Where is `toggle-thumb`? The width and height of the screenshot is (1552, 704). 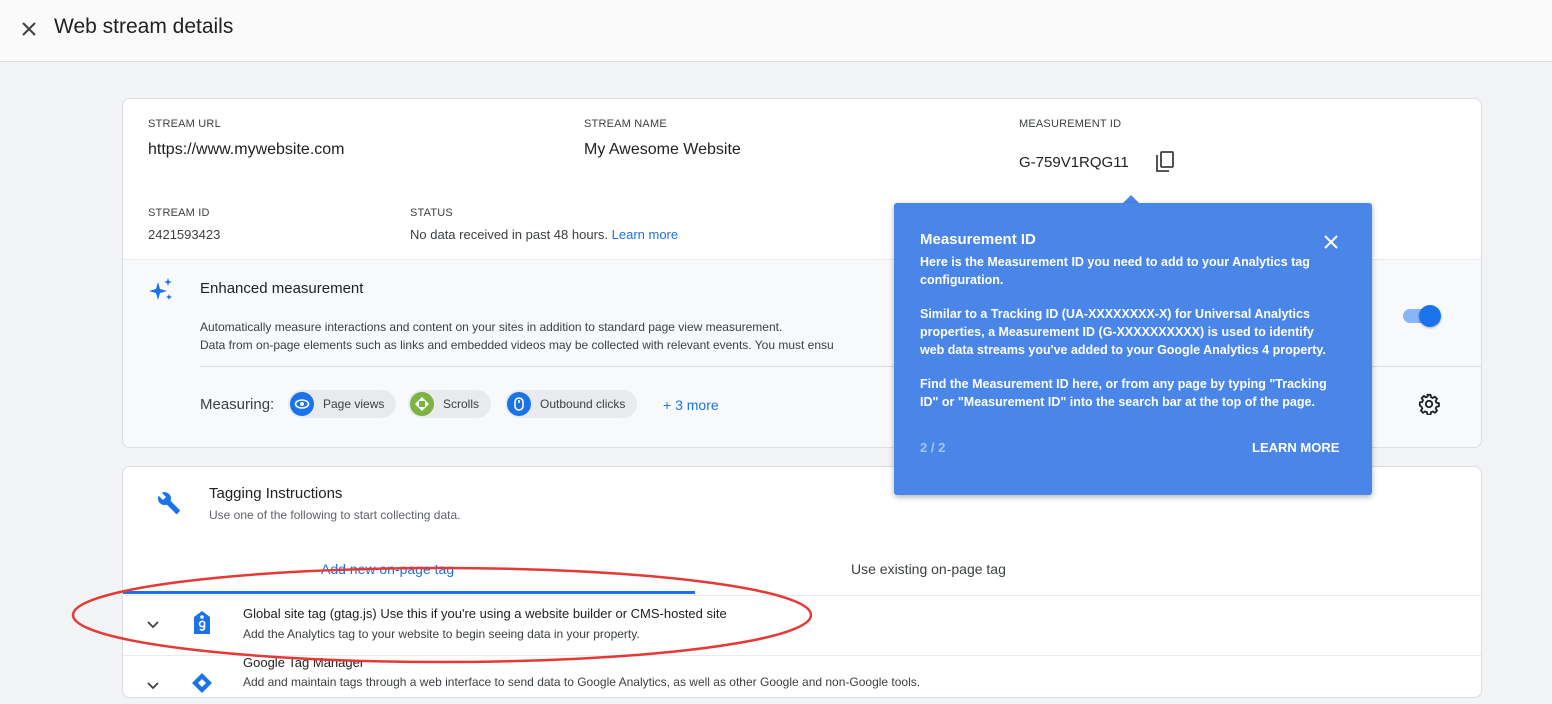 toggle-thumb is located at coordinates (1430, 316).